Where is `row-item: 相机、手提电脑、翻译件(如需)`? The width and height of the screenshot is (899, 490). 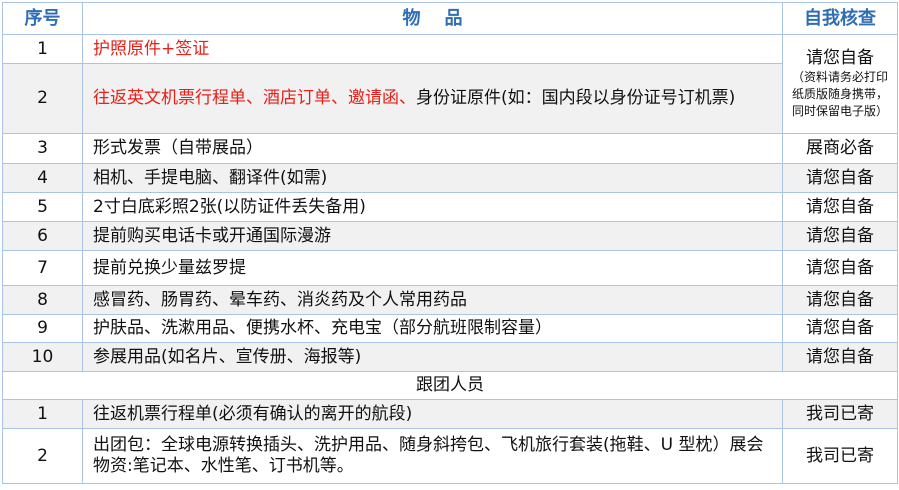
row-item: 相机、手提电脑、翻译件(如需) is located at coordinates (432, 178).